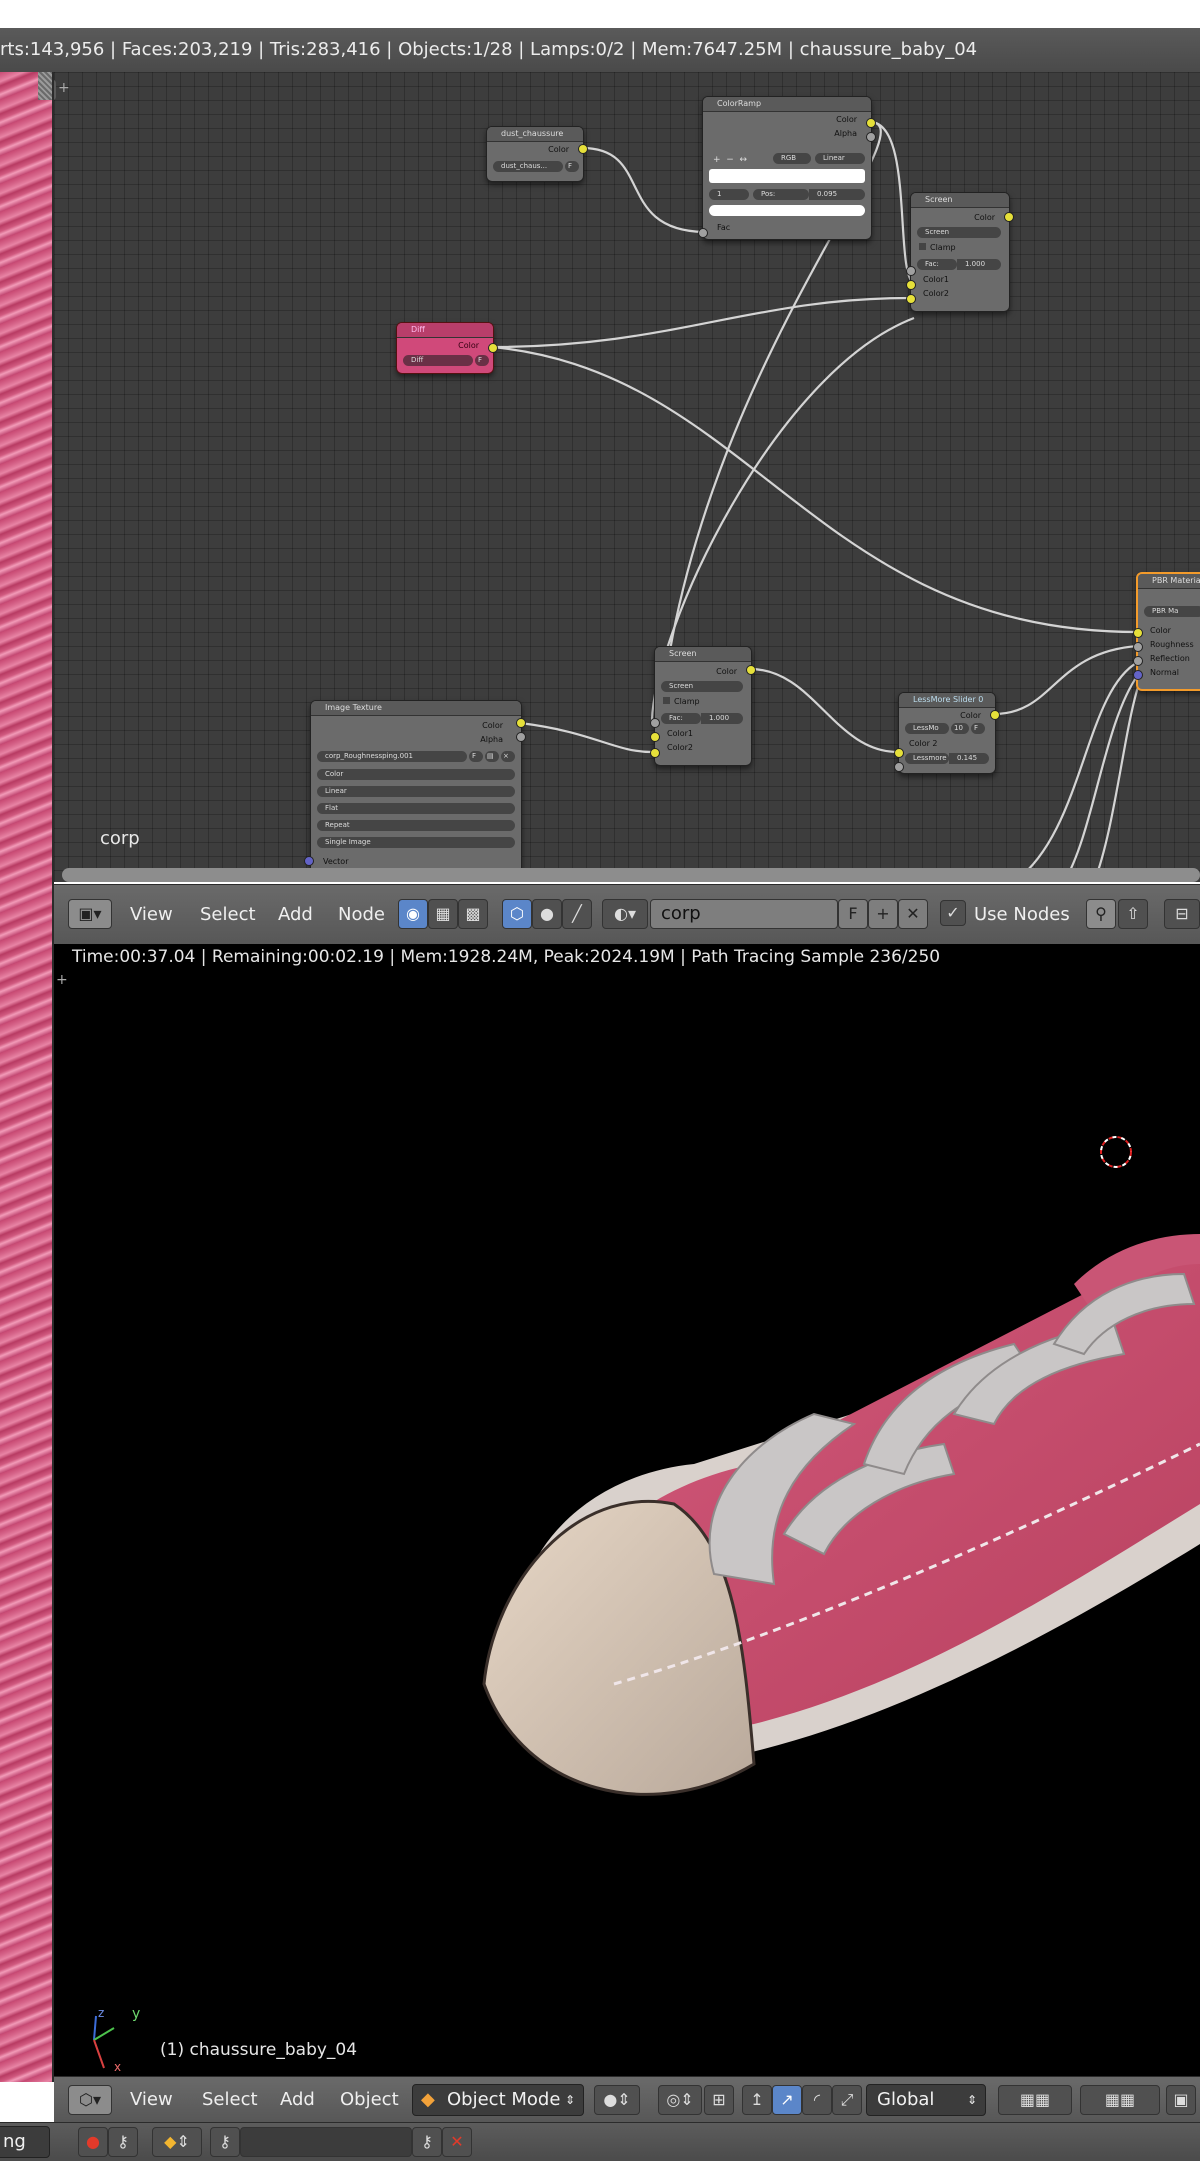 This screenshot has height=2161, width=1200. I want to click on interpolation-dropdown: Linear, so click(416, 791).